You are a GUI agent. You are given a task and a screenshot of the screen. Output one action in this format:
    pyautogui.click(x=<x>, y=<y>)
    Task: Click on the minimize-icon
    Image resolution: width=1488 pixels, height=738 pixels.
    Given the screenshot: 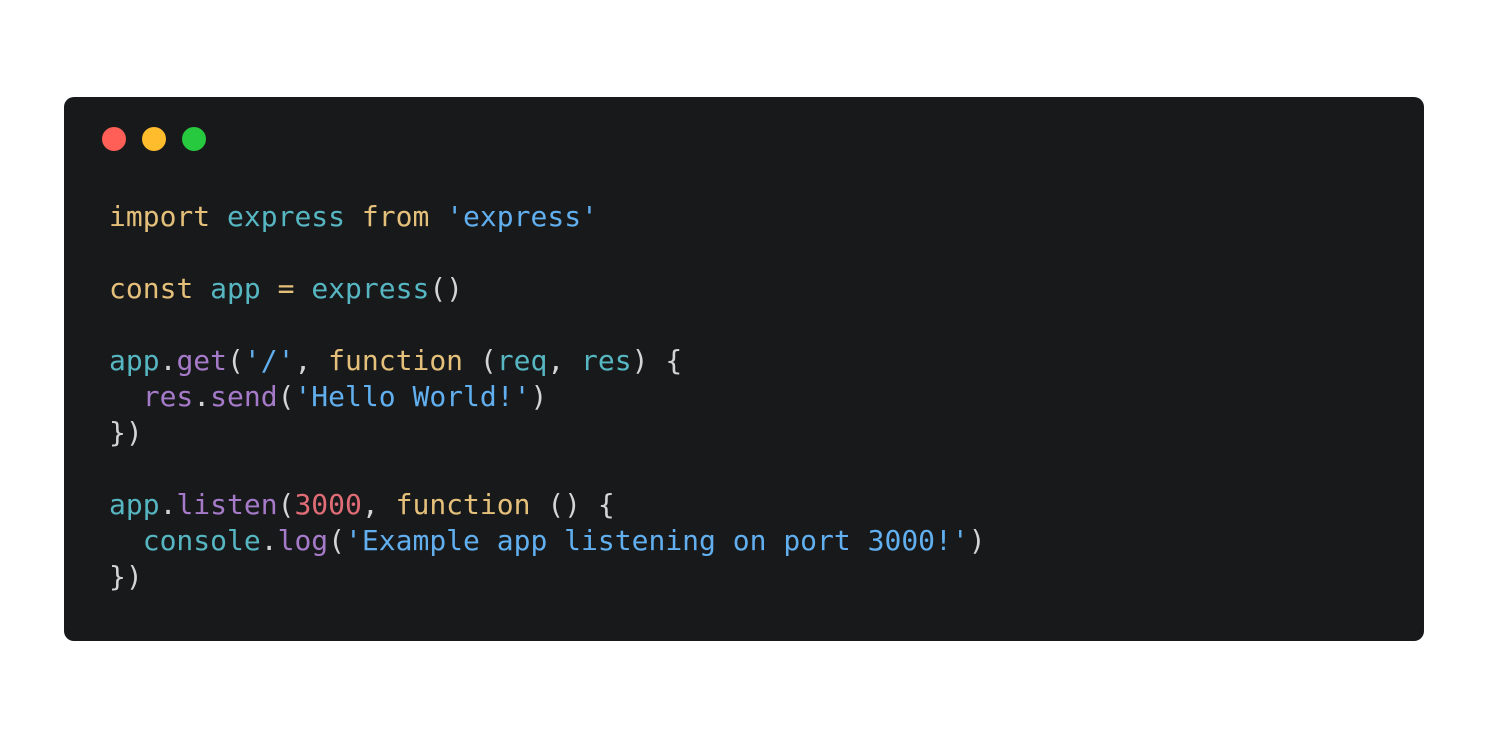 What is the action you would take?
    pyautogui.click(x=154, y=139)
    